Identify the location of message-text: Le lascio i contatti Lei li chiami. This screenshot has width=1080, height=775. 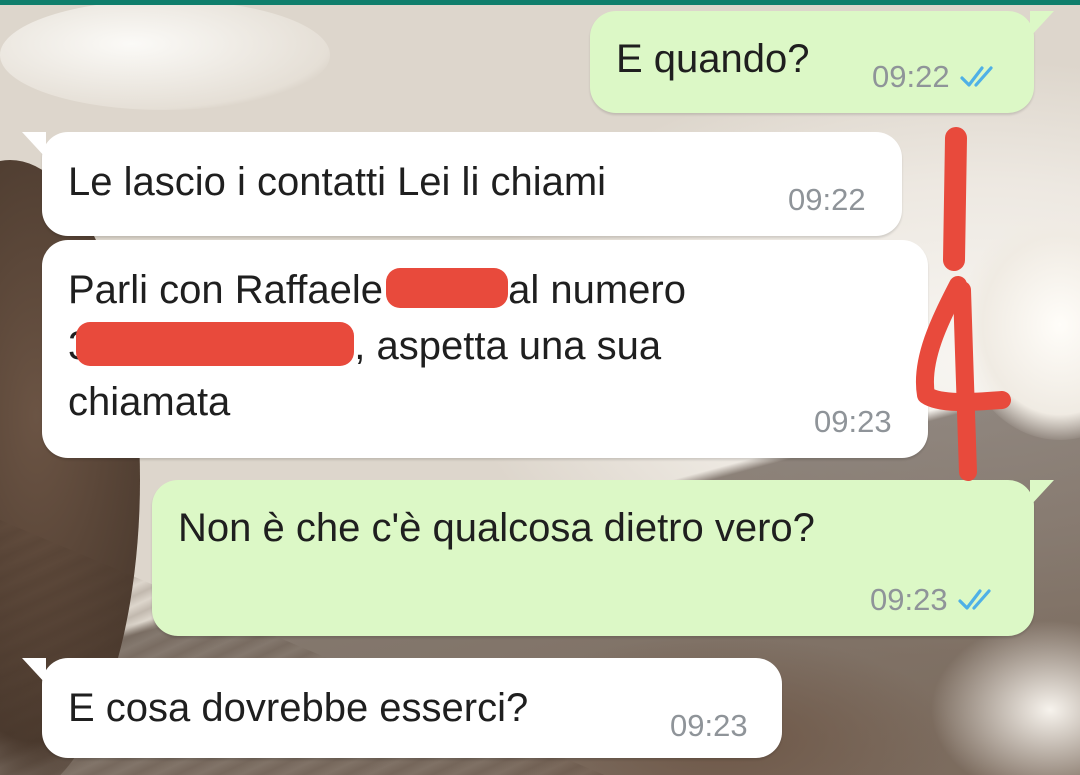
(337, 182).